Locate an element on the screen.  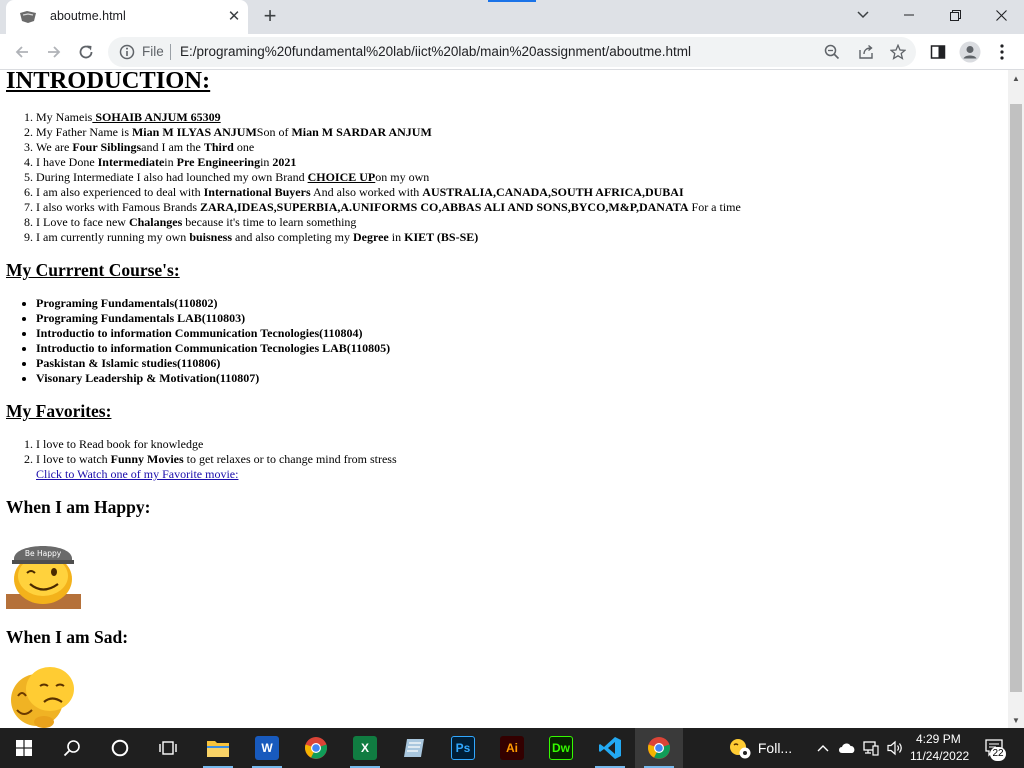
tab-close-icon: ✕ is located at coordinates (234, 17).